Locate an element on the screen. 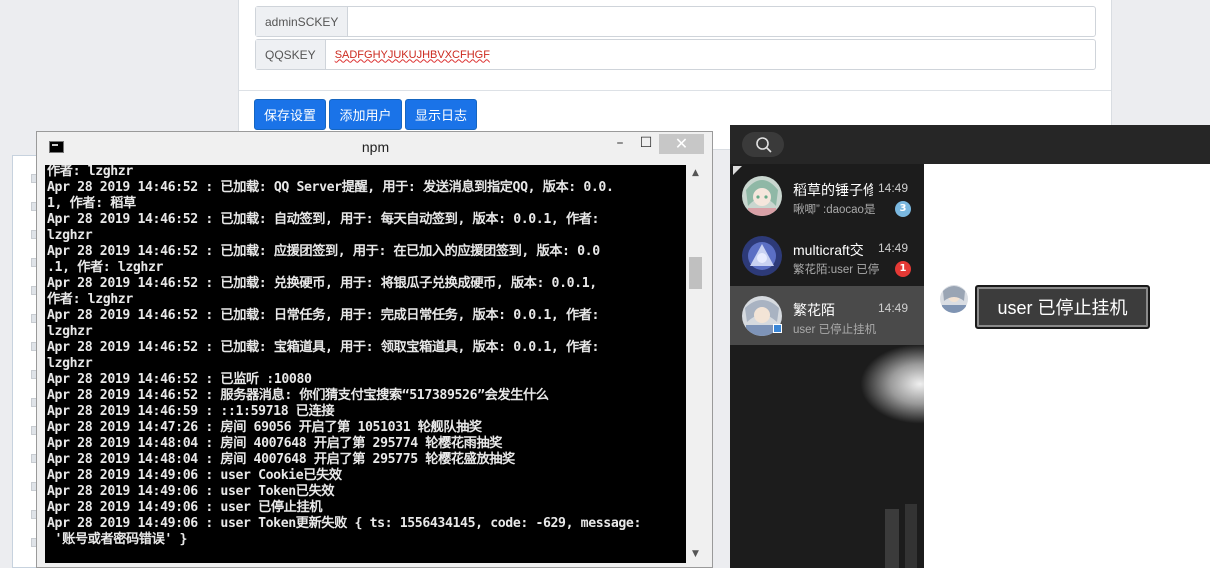 This screenshot has width=1210, height=568. conversation-item: multicraft交 14:49 繁花陌:user 已停 1 is located at coordinates (827, 255).